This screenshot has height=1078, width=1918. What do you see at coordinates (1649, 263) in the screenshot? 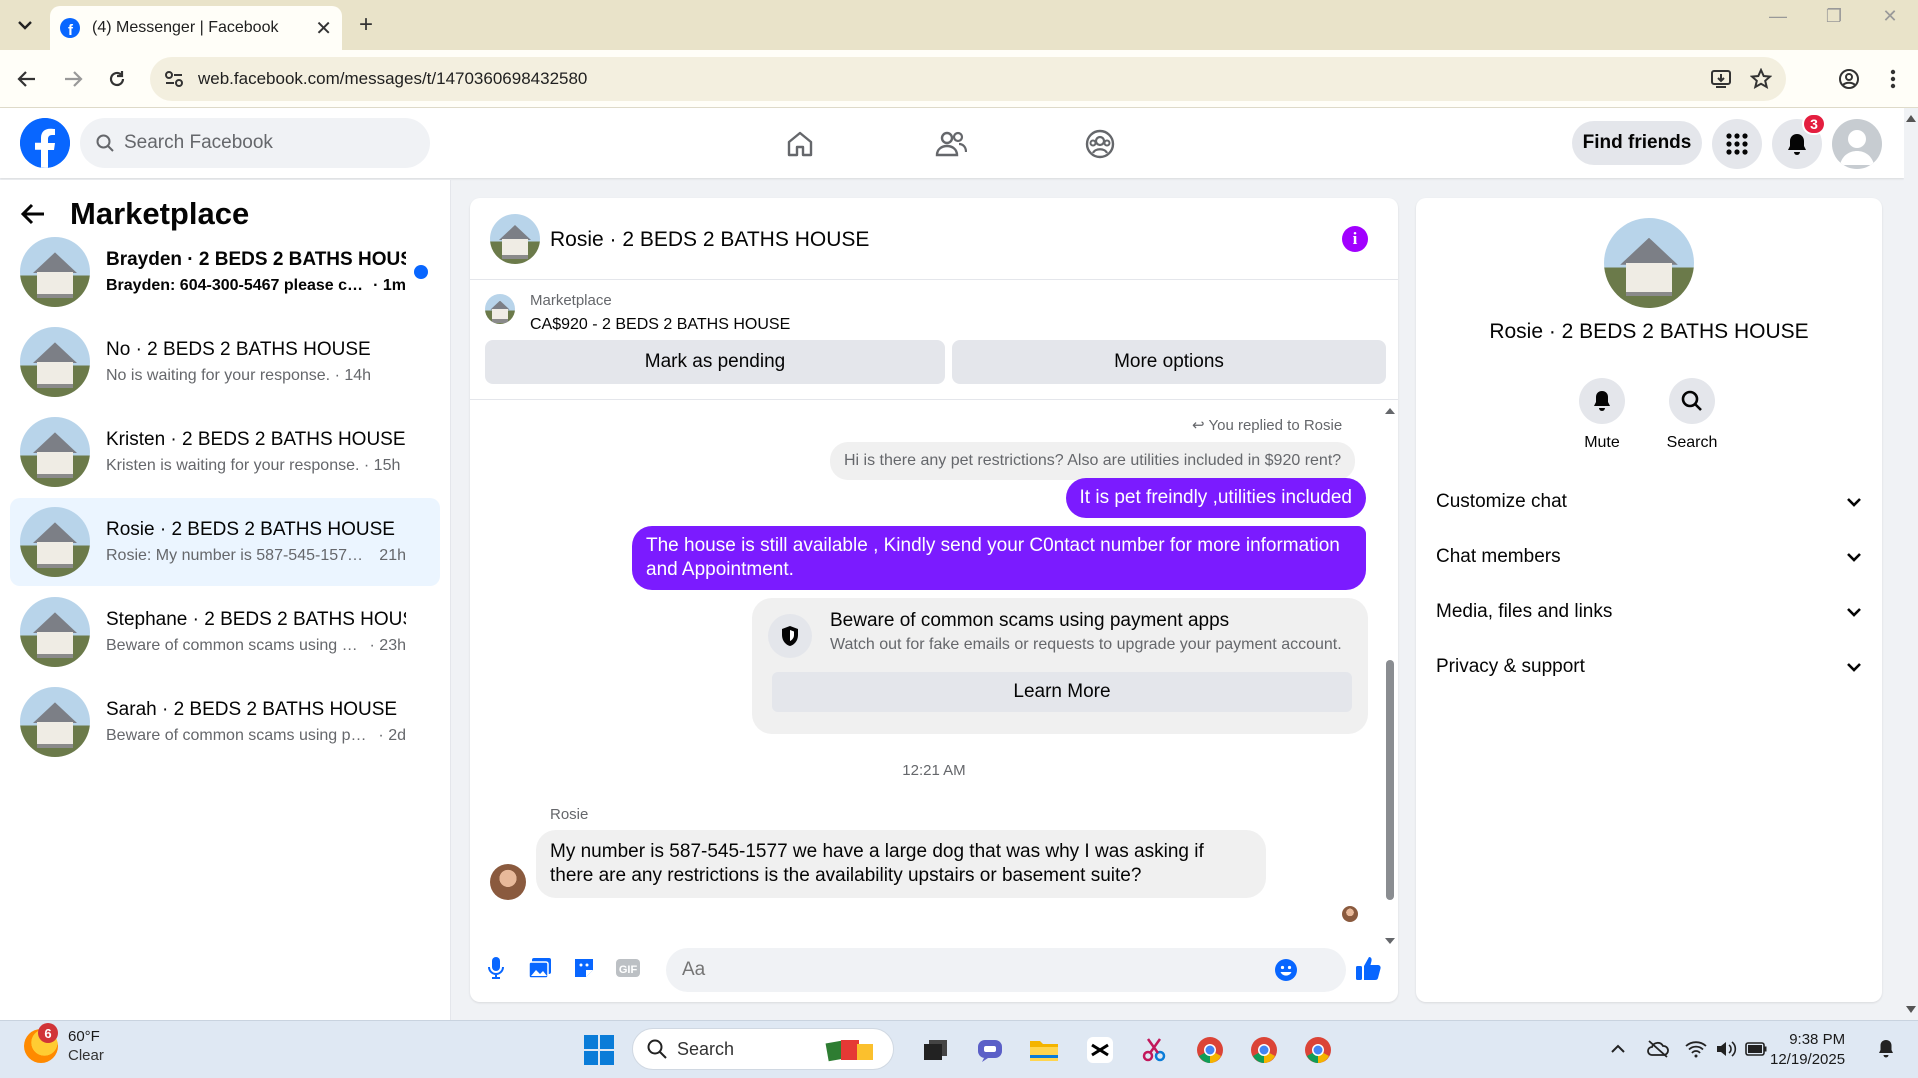
I see `contact-avatar` at bounding box center [1649, 263].